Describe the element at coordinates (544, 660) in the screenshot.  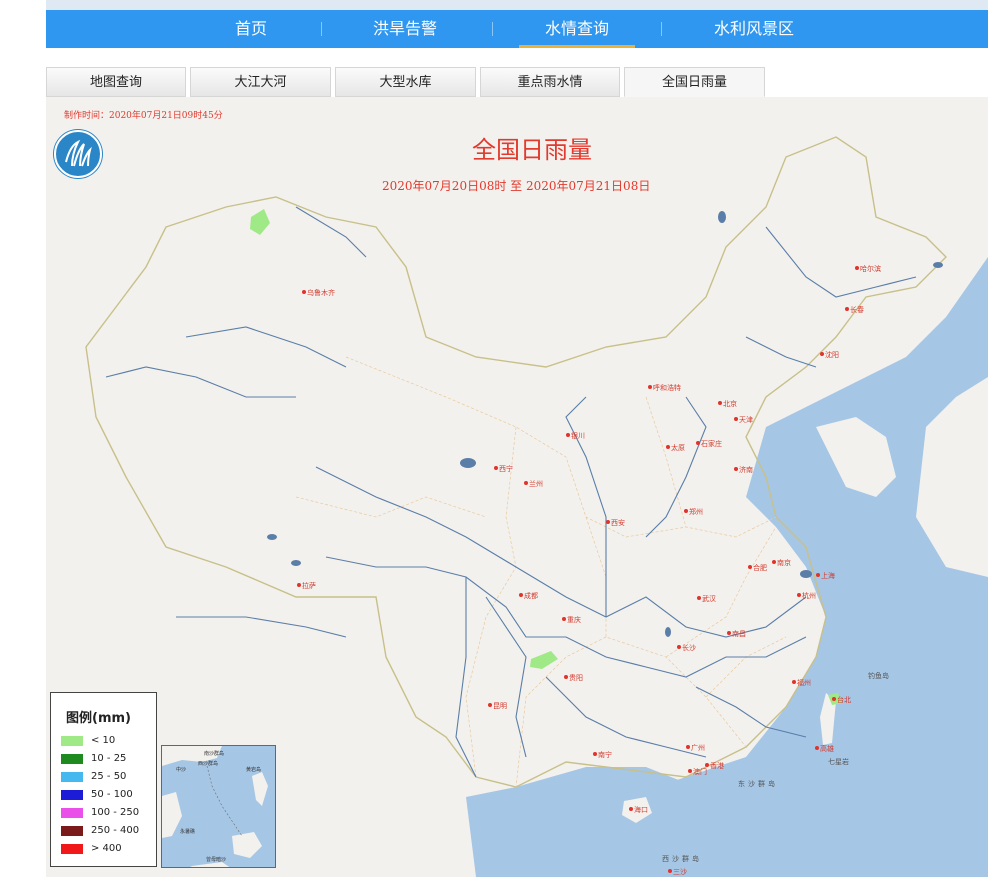
I see `rain-area-guizhou` at that location.